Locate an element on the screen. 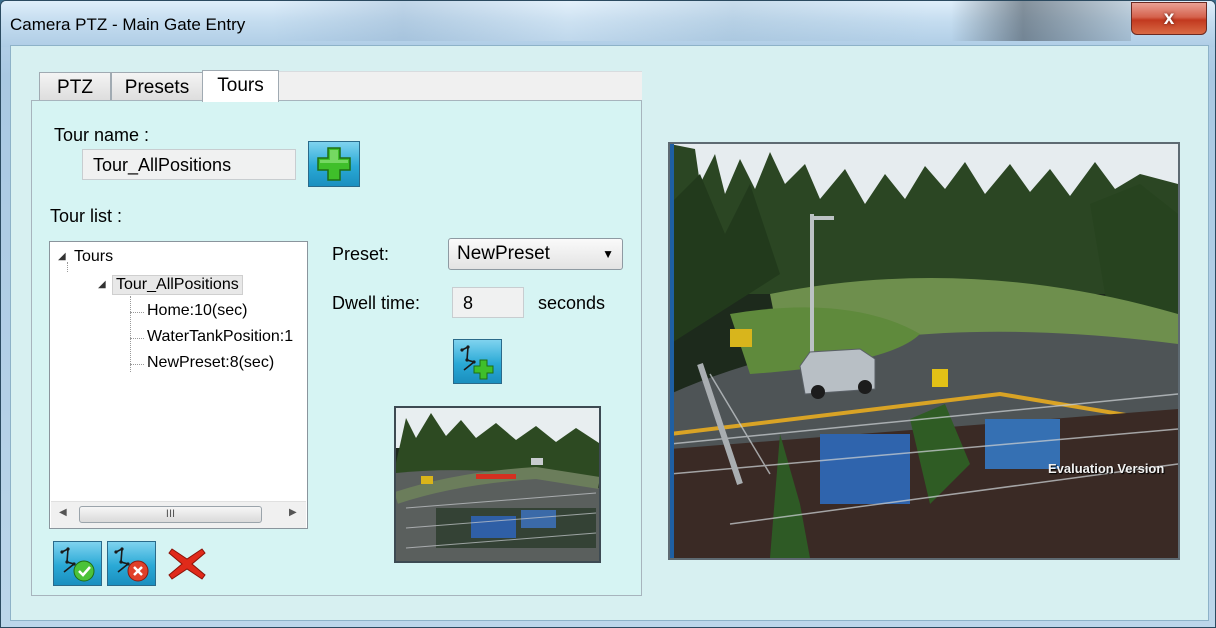 This screenshot has height=628, width=1216. close-button: x is located at coordinates (1169, 18).